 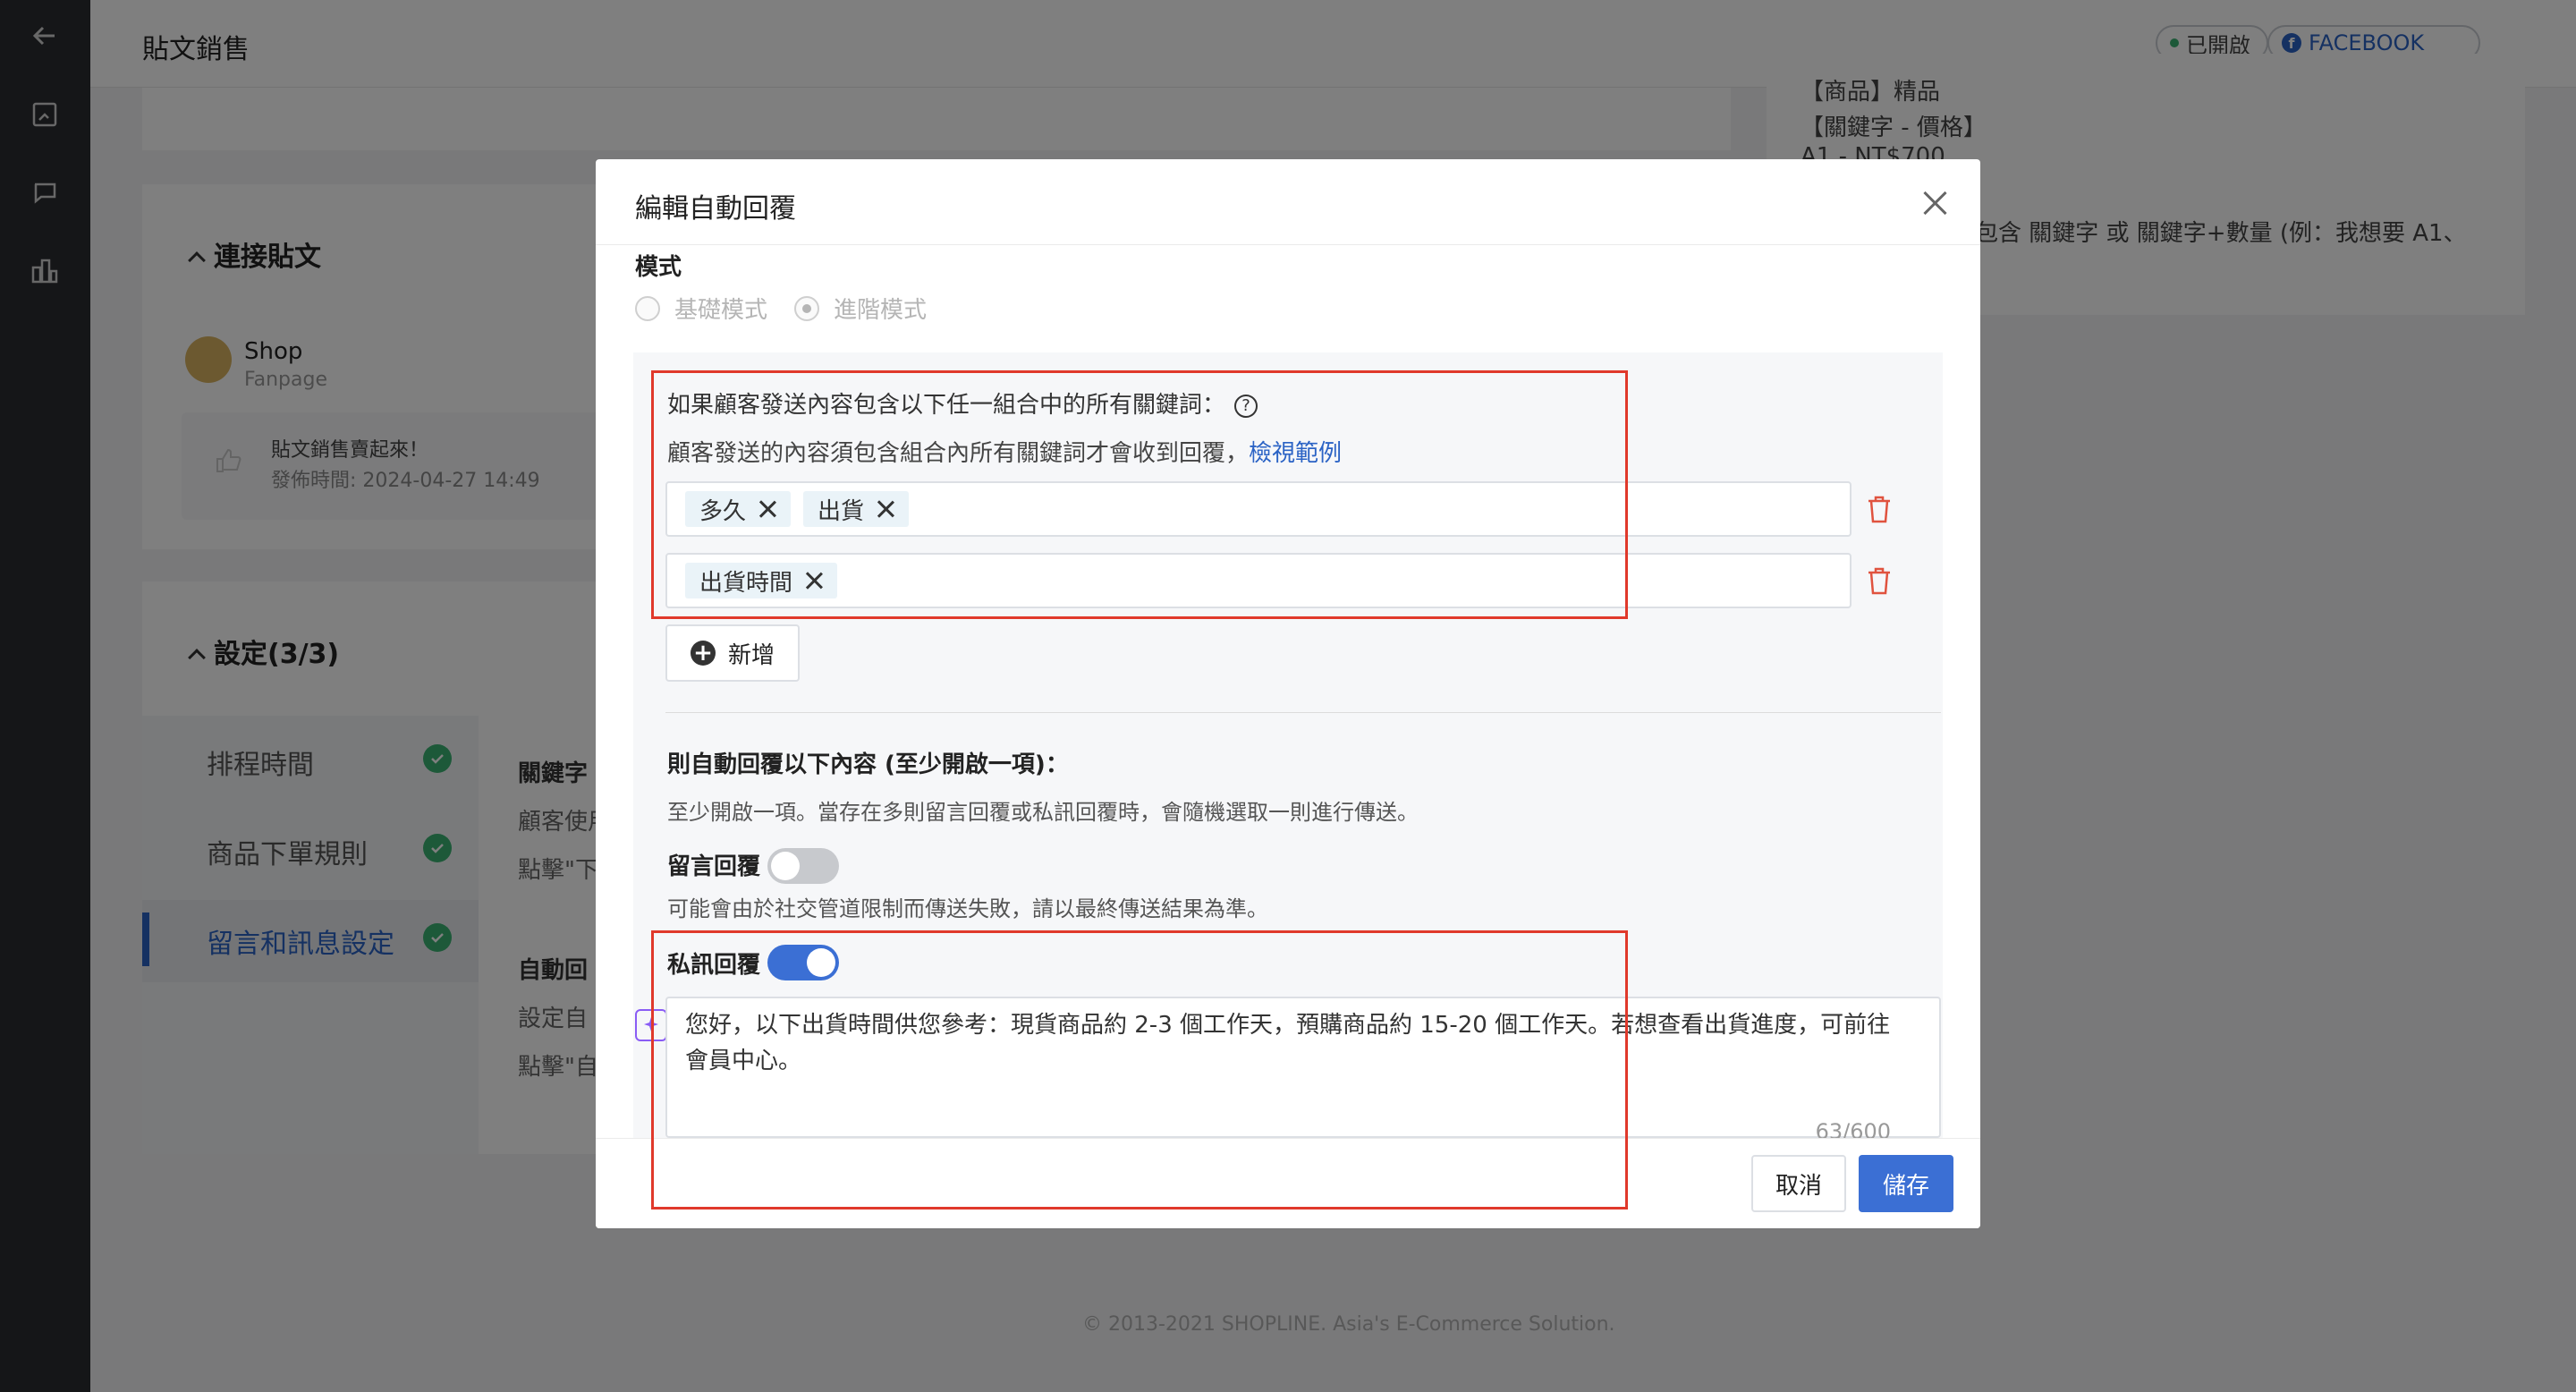 What do you see at coordinates (967, 908) in the screenshot?
I see `comment-reply-note: 可能會由於社交管道限制而傳送失敗，請以最終傳送結果為準。` at bounding box center [967, 908].